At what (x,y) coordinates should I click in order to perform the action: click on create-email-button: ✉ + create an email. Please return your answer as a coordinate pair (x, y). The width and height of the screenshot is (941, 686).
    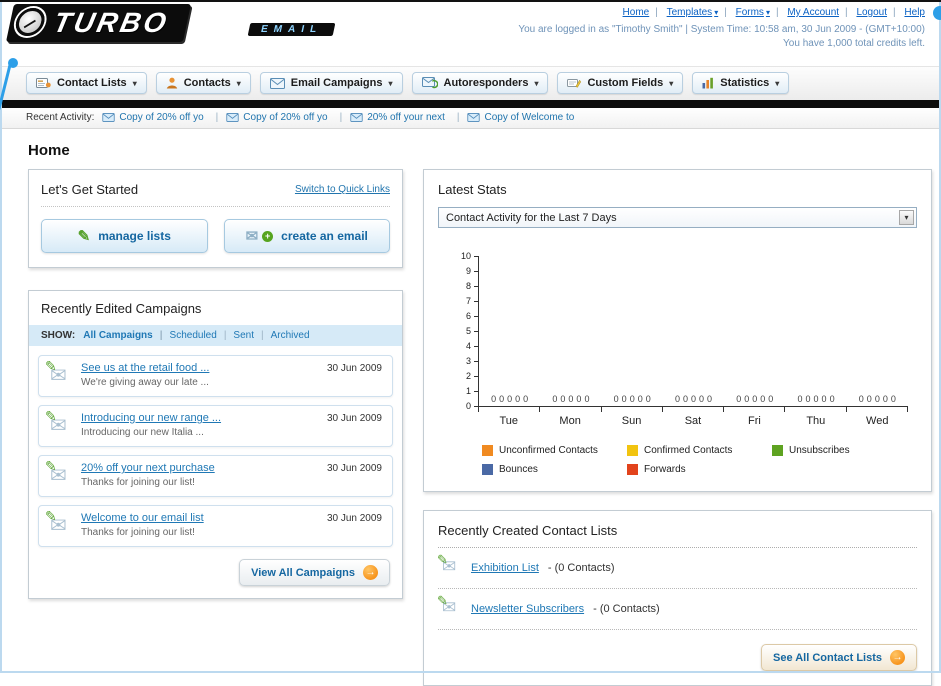
    Looking at the image, I should click on (306, 236).